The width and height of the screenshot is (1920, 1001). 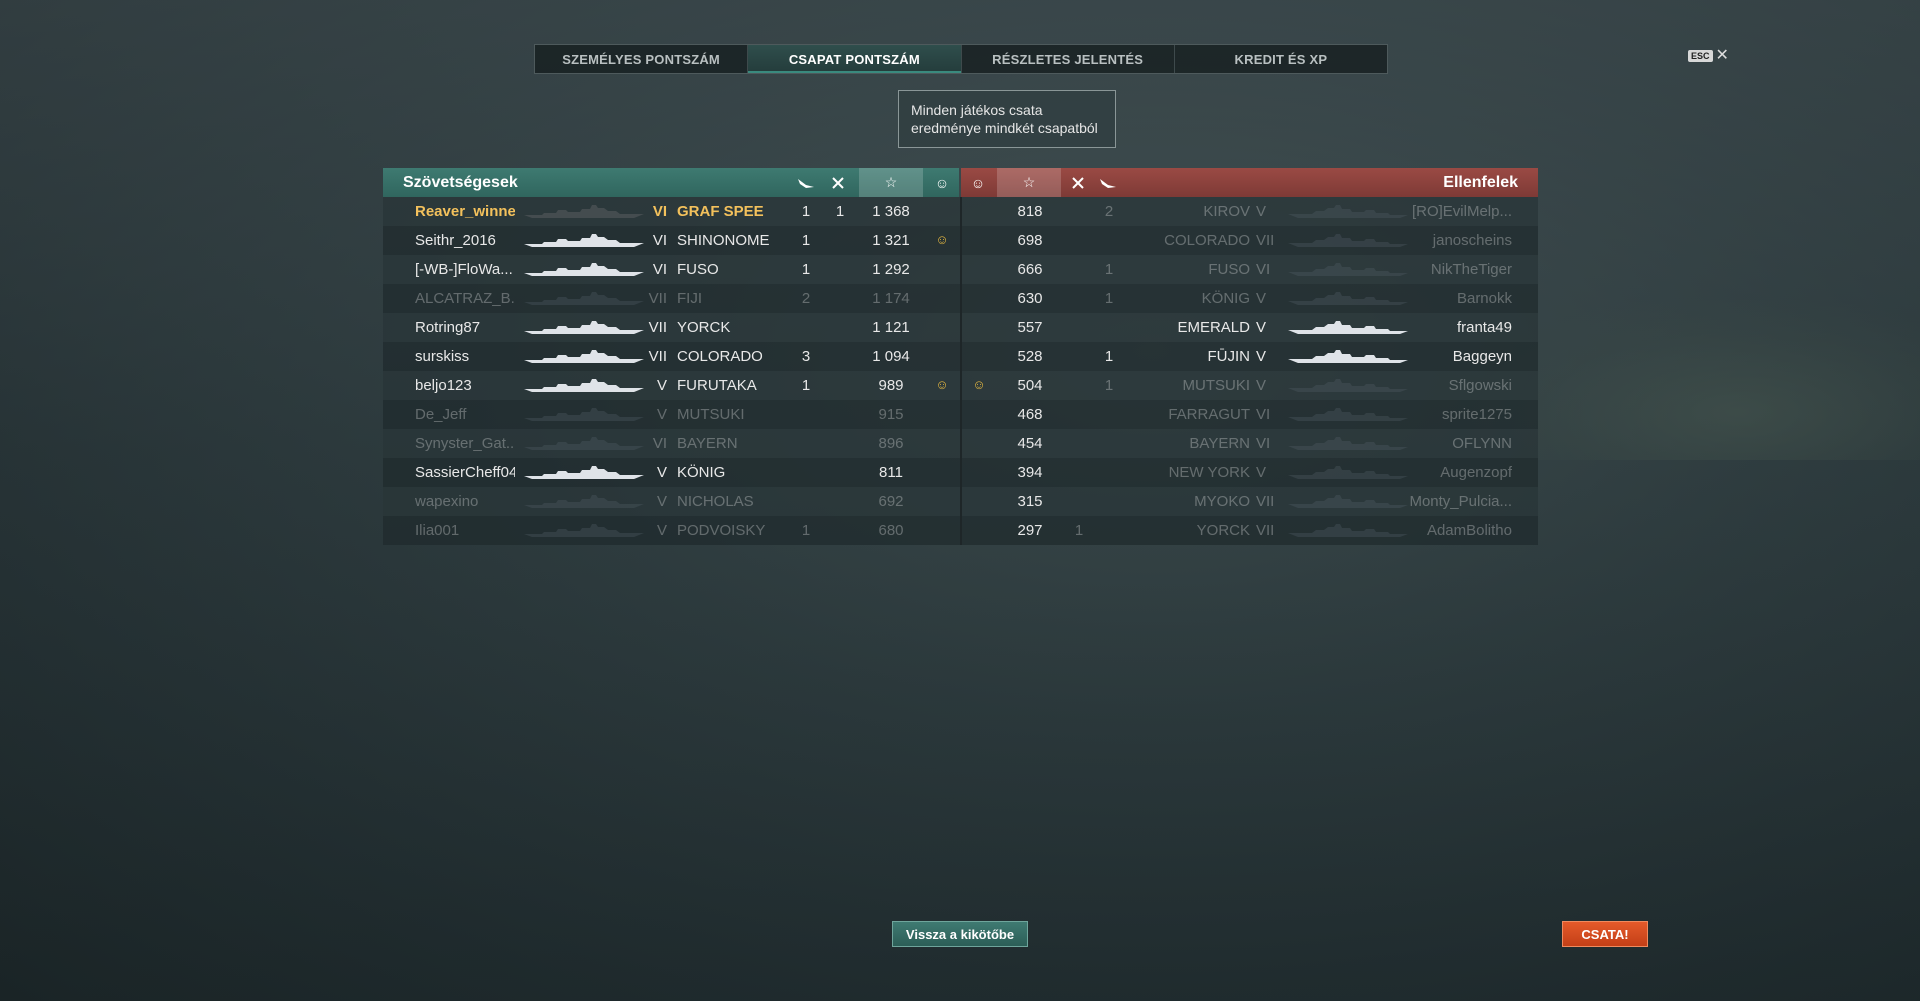 What do you see at coordinates (960, 182) in the screenshot?
I see `table-header: Szövetségesek ☆ ☺ ☺ ☆ Ellenfelek` at bounding box center [960, 182].